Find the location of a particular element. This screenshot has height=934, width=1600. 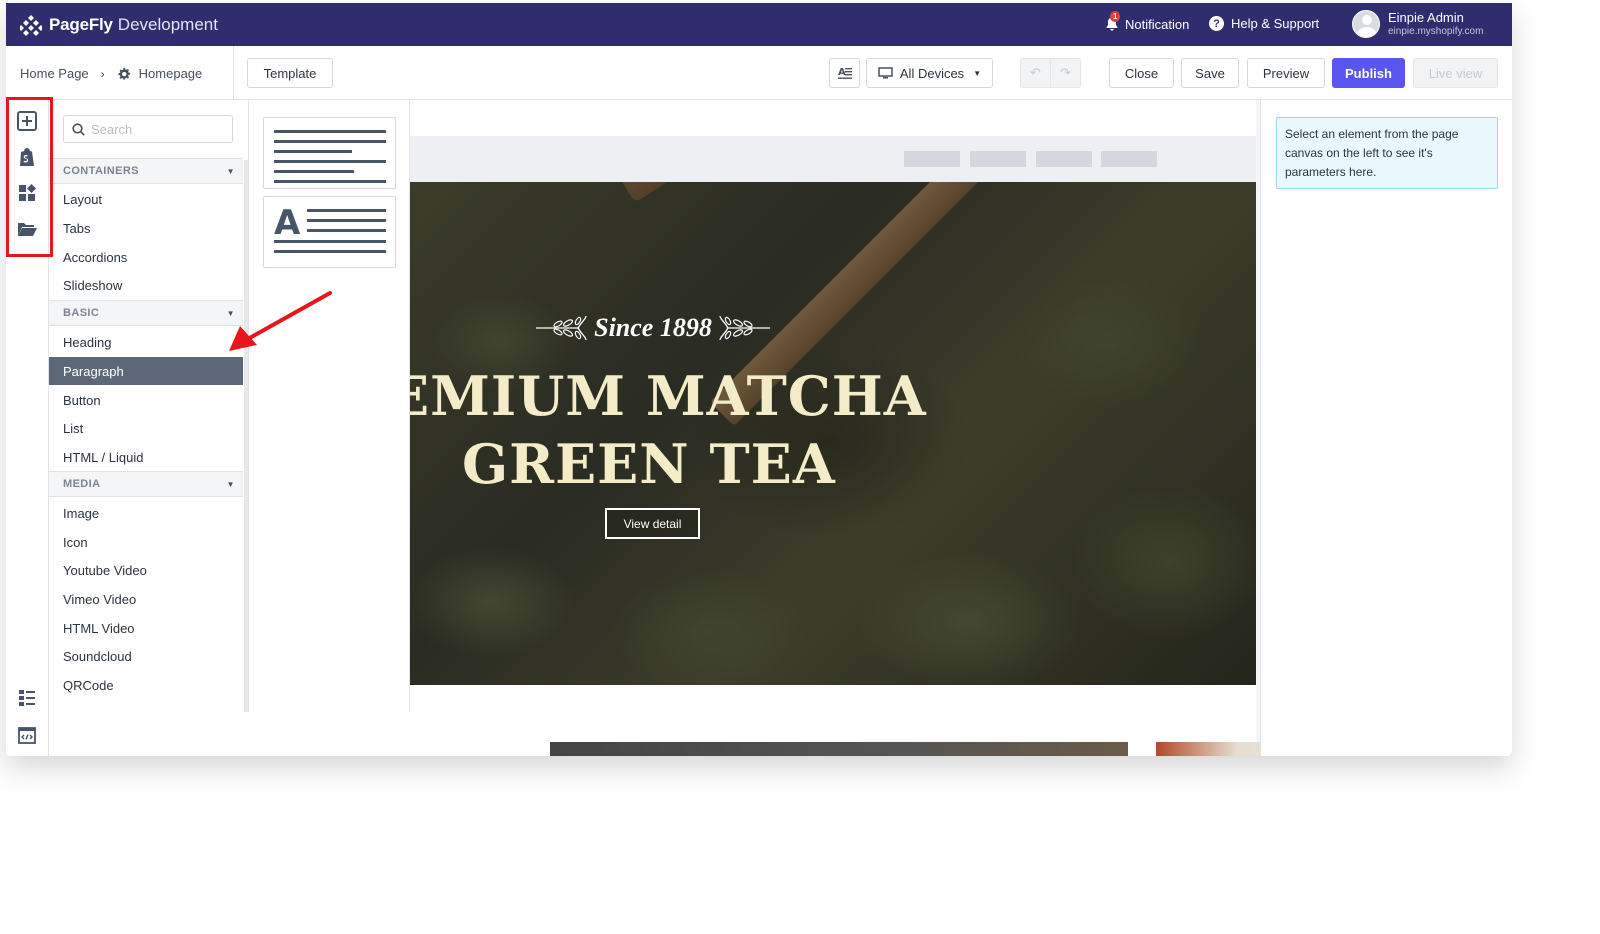

search-box is located at coordinates (148, 129).